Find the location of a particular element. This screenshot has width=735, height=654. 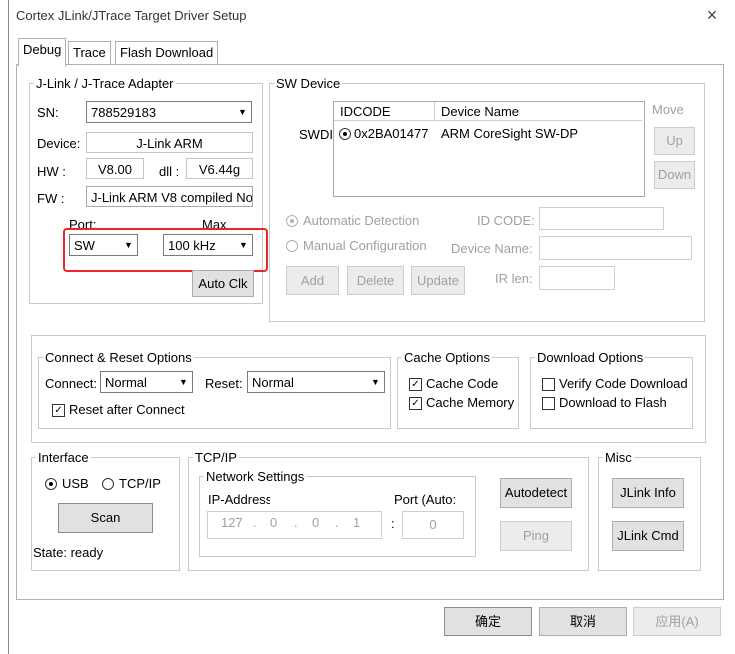

dll-label: dll : is located at coordinates (169, 171).